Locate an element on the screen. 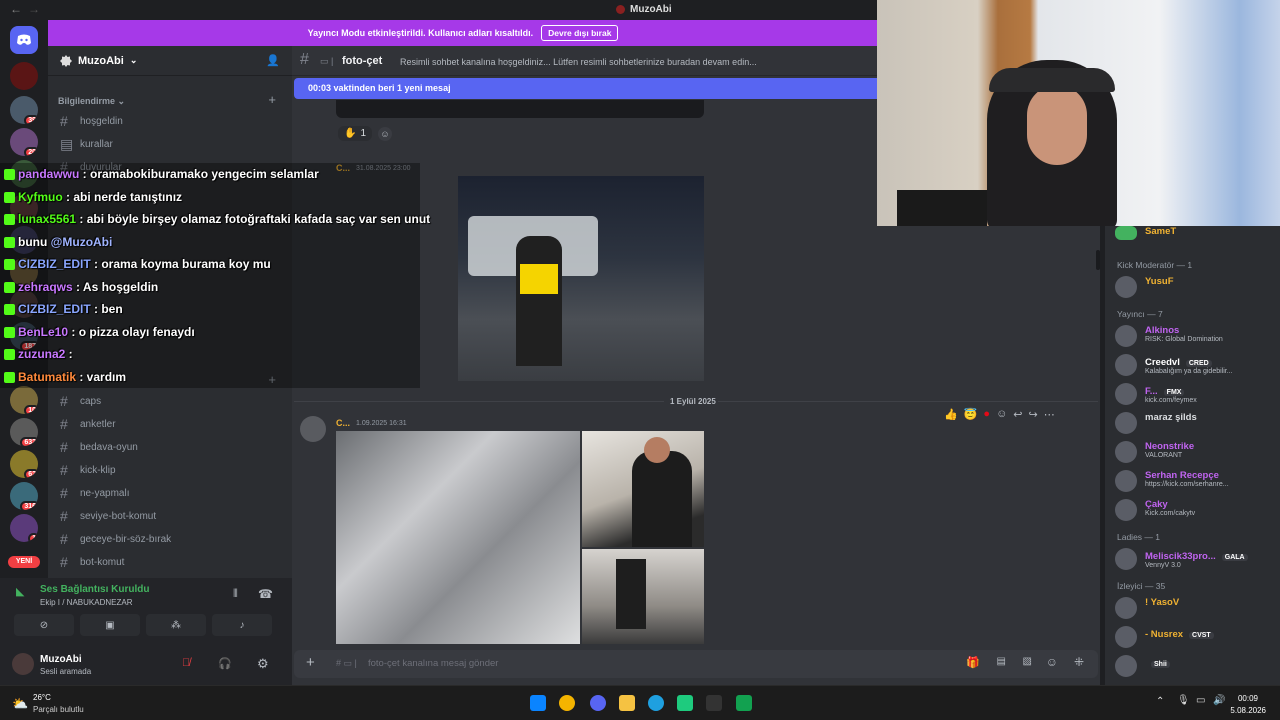 The width and height of the screenshot is (1280, 720). back-arrow-icon: ← is located at coordinates (16, 9).